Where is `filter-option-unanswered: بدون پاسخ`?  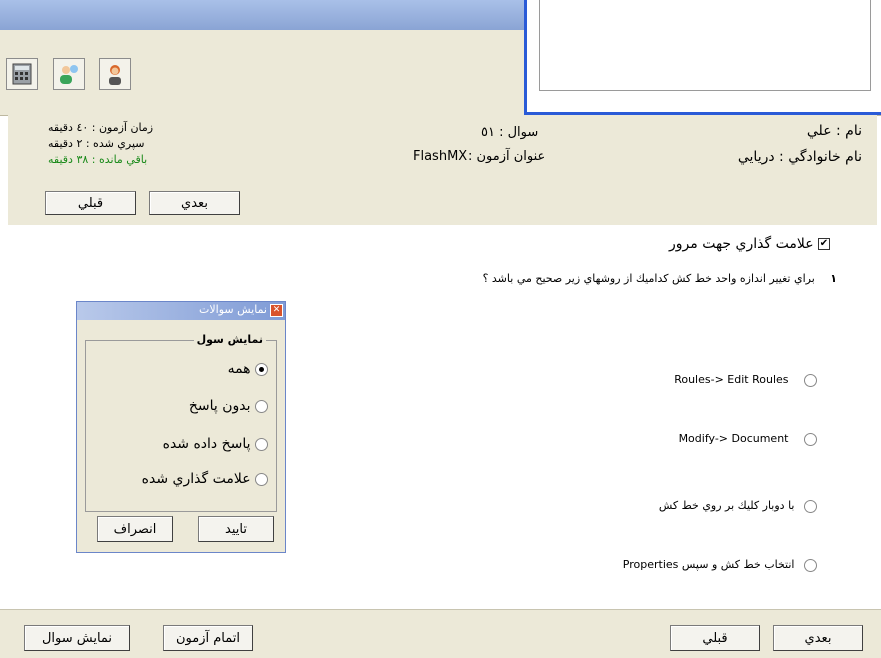 filter-option-unanswered: بدون پاسخ is located at coordinates (228, 406).